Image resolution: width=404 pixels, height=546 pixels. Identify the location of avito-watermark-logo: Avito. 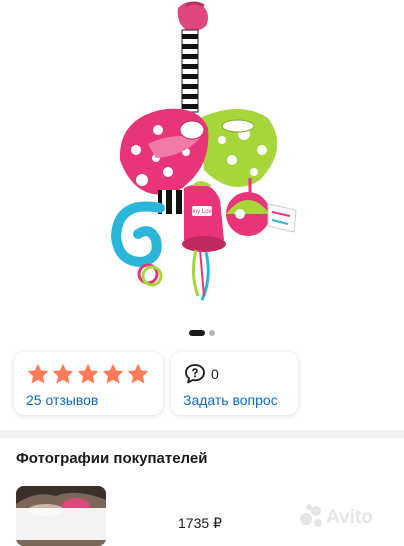
(336, 516).